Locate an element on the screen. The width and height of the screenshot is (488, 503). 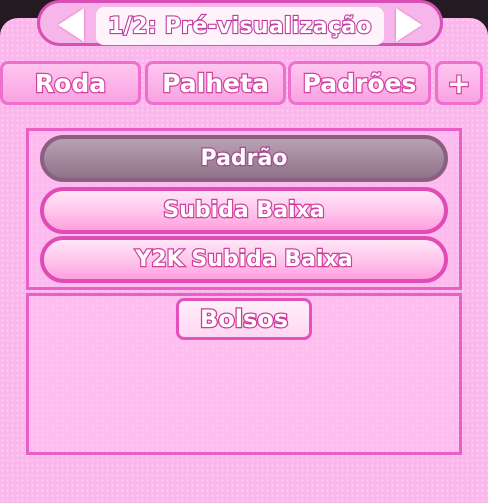
add-tab-button: + is located at coordinates (459, 83).